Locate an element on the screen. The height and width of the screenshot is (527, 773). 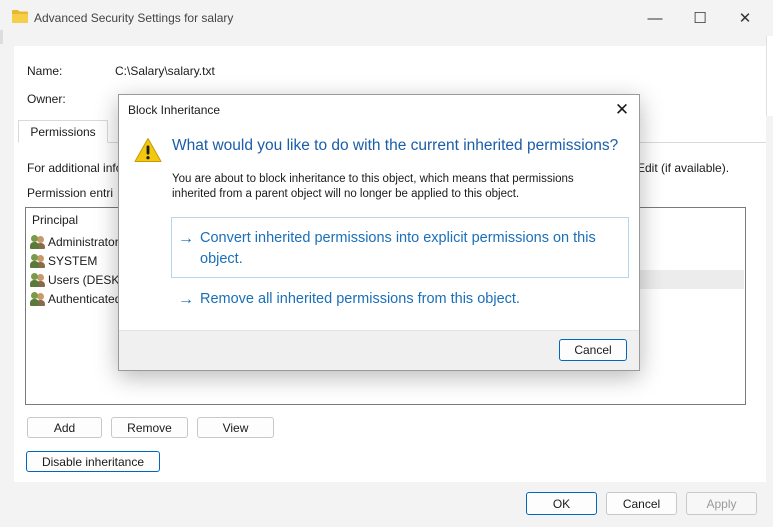
remove-button: Remove is located at coordinates (149, 427).